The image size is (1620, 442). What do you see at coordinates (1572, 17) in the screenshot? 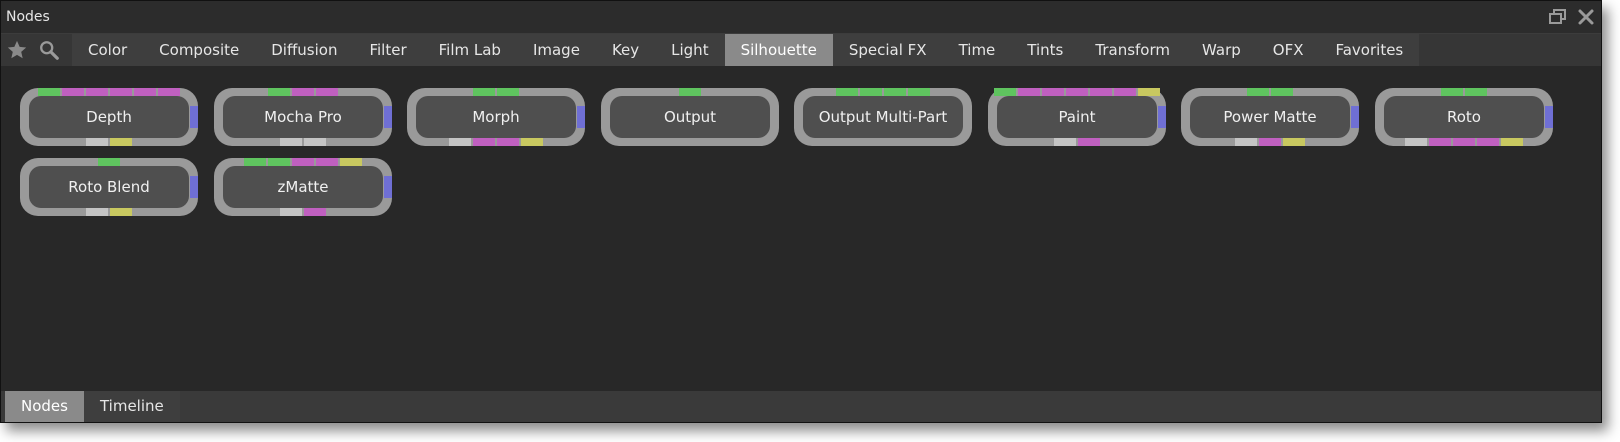
I see `window-controls` at bounding box center [1572, 17].